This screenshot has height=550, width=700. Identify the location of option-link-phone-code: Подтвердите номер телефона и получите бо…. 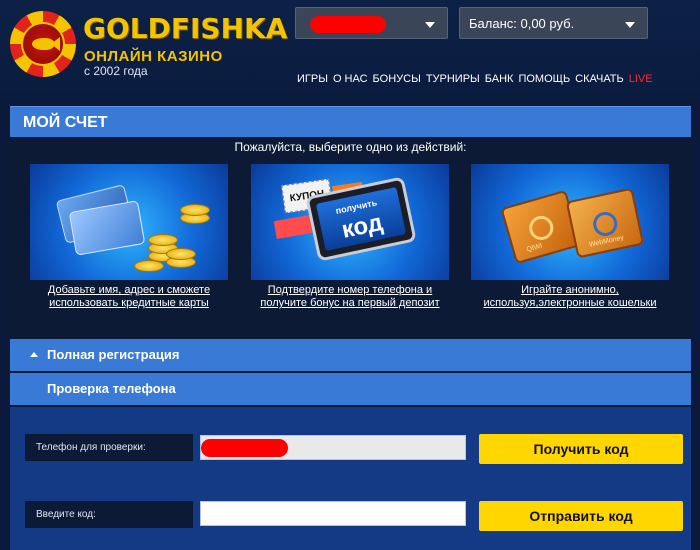
(350, 297).